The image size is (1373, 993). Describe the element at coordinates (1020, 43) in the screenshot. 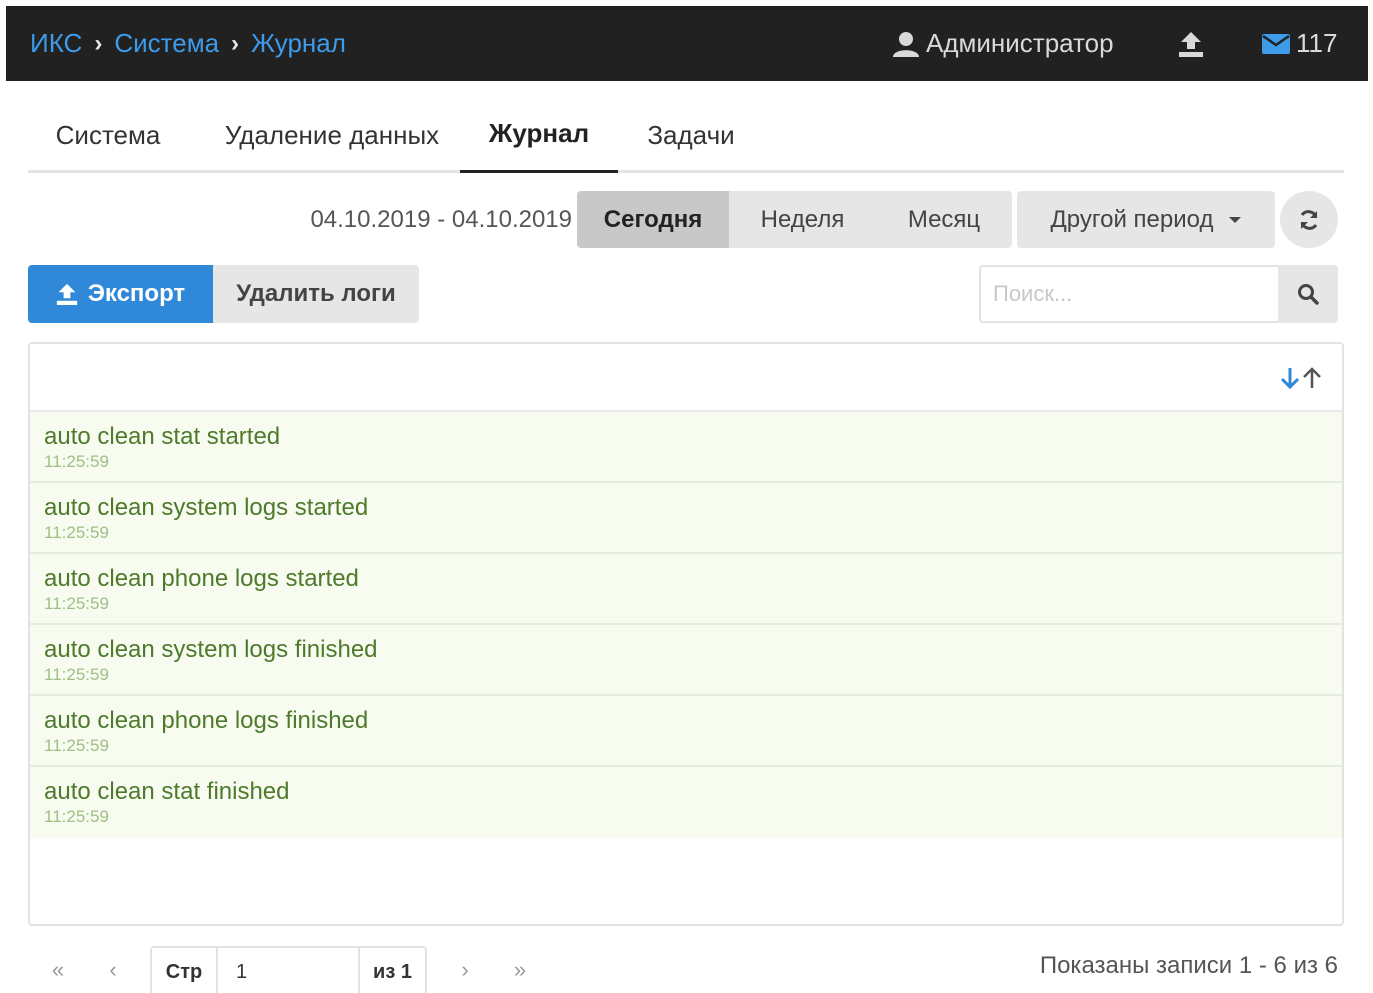

I see `user-name: Администратор` at that location.